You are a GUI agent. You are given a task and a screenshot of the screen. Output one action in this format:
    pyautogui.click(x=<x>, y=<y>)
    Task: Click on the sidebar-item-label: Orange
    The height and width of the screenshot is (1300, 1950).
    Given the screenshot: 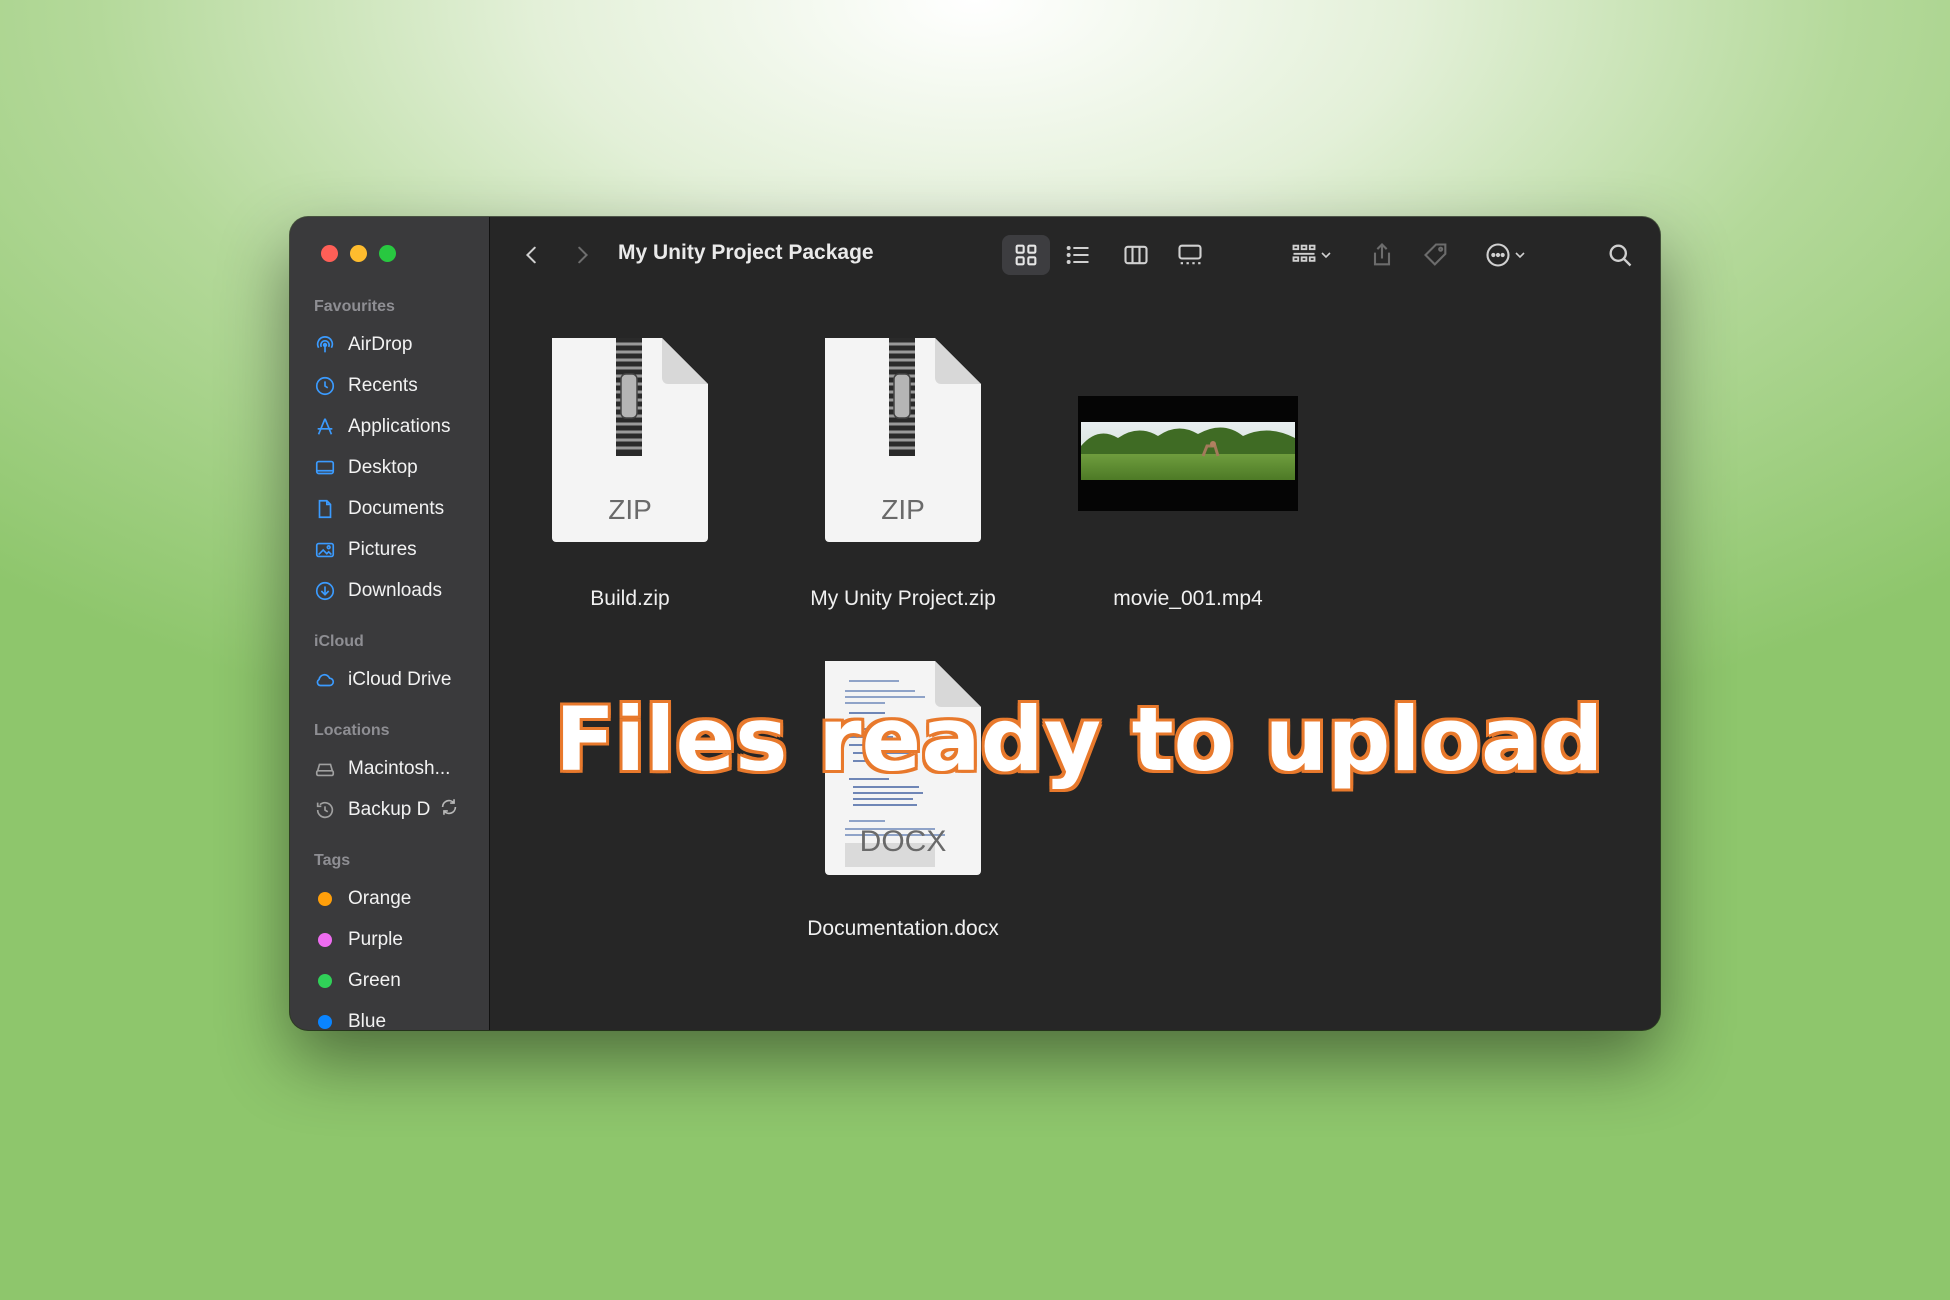 What is the action you would take?
    pyautogui.click(x=380, y=898)
    